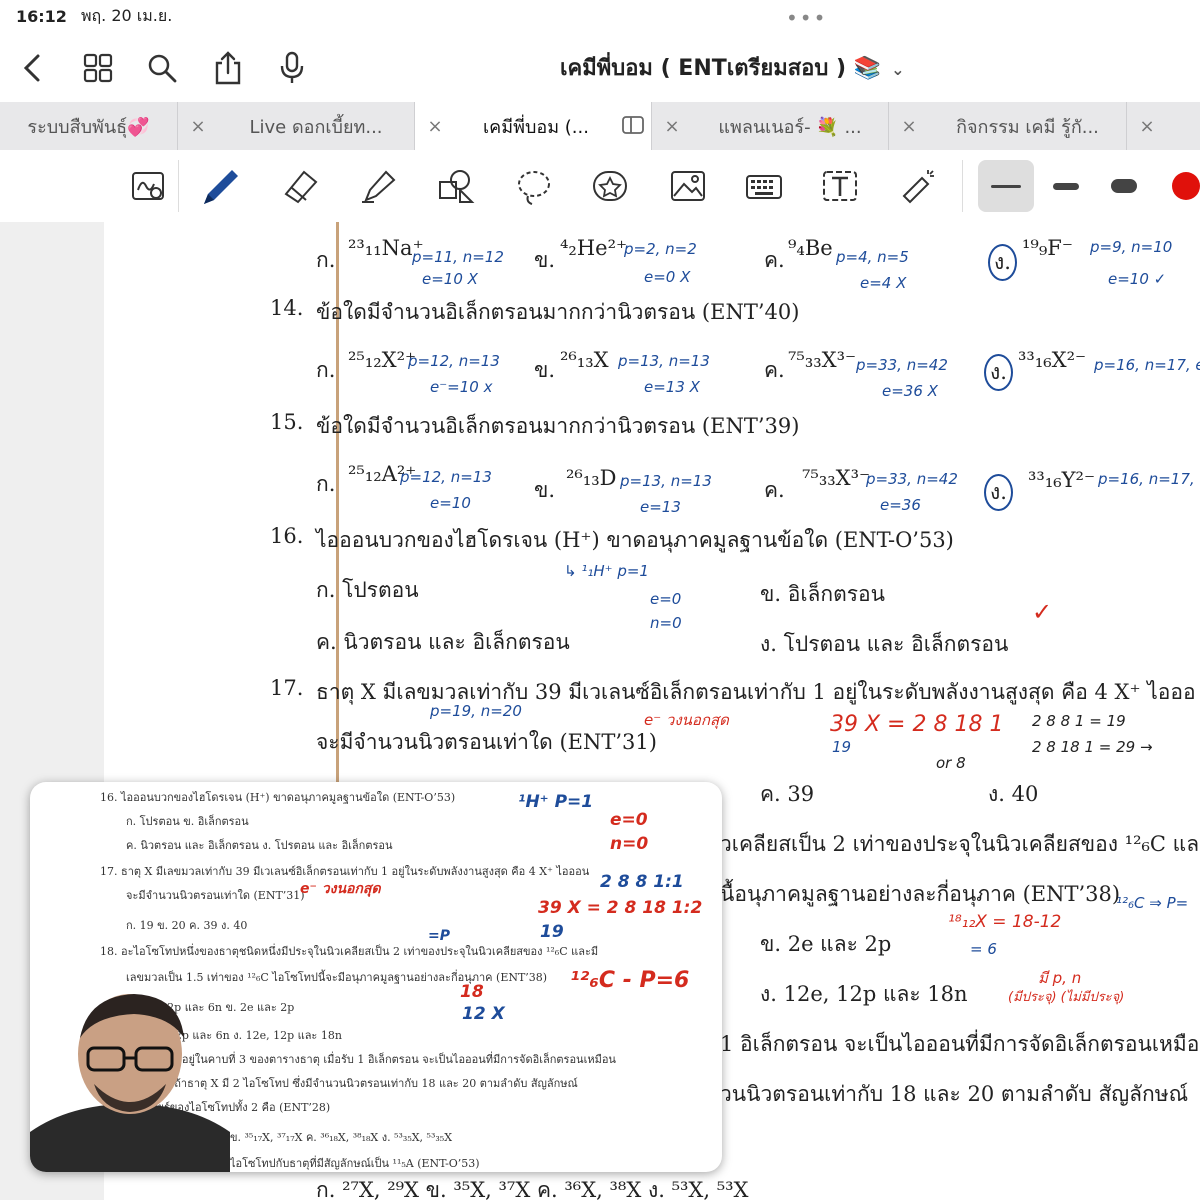 The width and height of the screenshot is (1200, 1200). Describe the element at coordinates (89, 126) in the screenshot. I see `tab-1: ระบบสืบพันธุ์💞` at that location.